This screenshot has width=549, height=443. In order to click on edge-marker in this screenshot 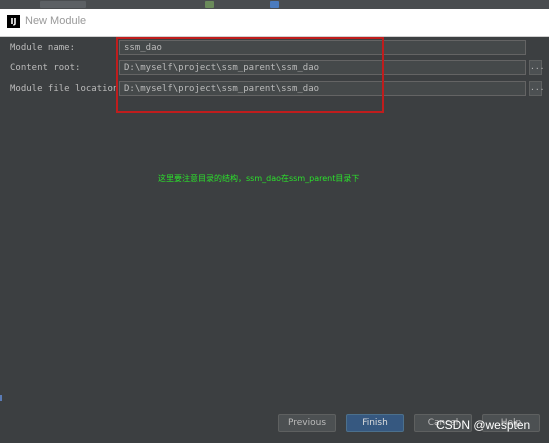, I will do `click(1, 398)`.